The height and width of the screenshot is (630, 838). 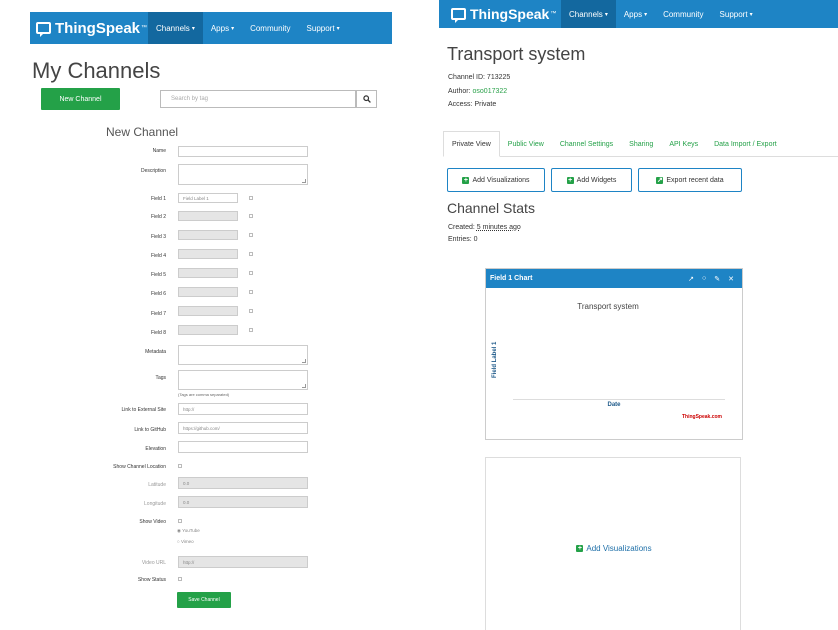 I want to click on show-status-checkbox, so click(x=180, y=579).